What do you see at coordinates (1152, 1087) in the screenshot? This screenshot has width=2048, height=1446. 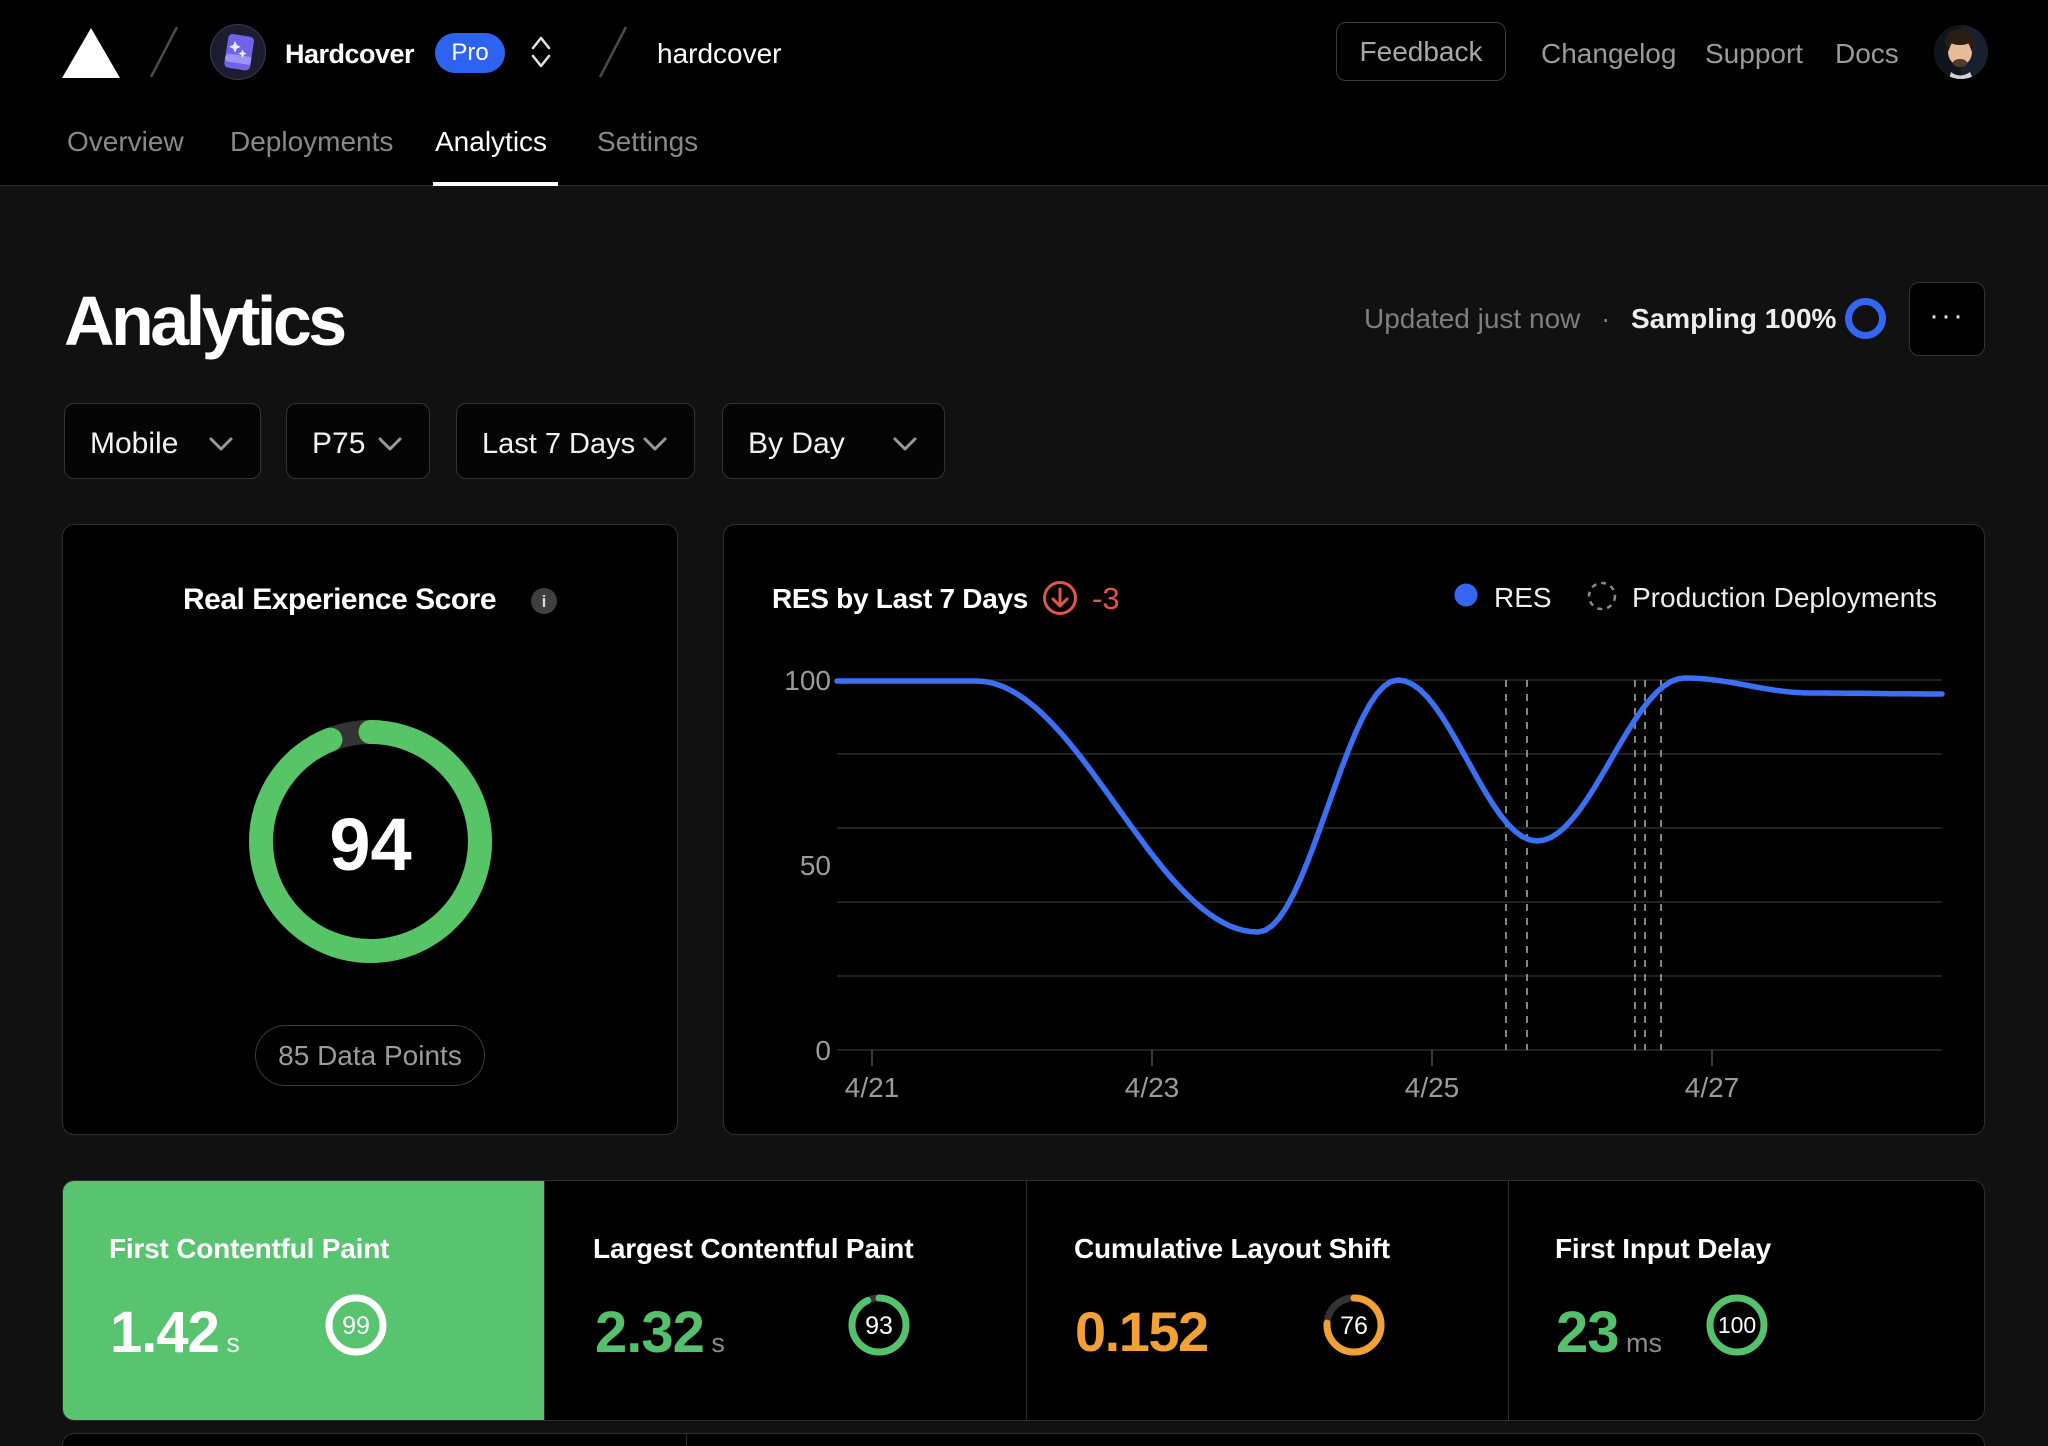 I see `svg-text: 4/23` at bounding box center [1152, 1087].